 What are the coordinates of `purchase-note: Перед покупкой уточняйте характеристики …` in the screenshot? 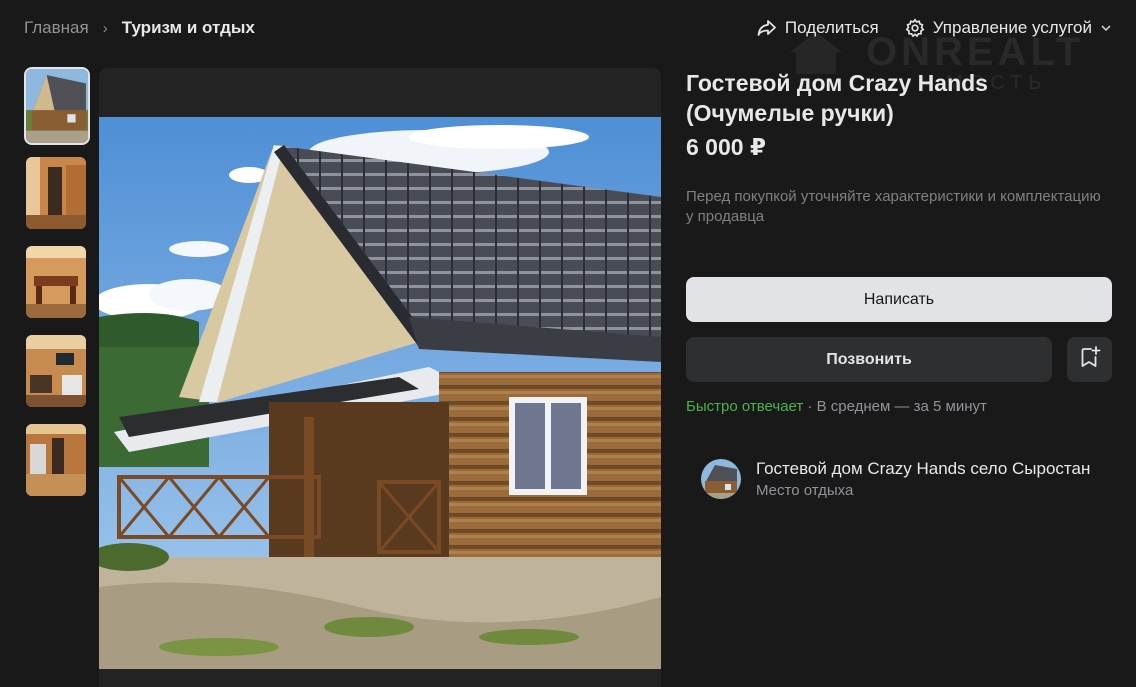 It's located at (893, 206).